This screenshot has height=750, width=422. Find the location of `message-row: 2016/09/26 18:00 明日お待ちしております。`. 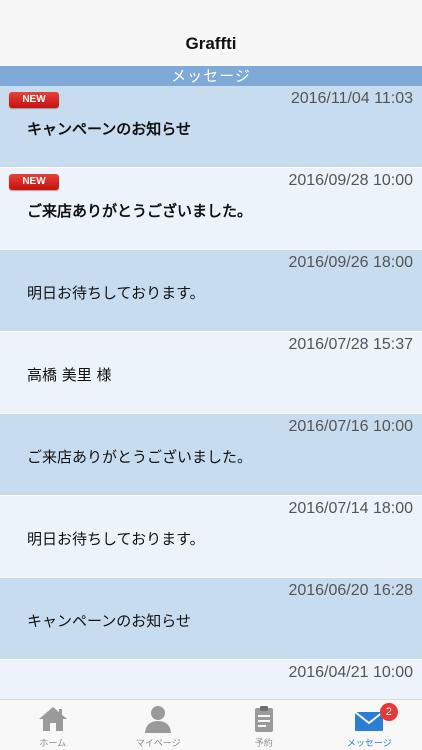

message-row: 2016/09/26 18:00 明日お待ちしております。 is located at coordinates (211, 291).